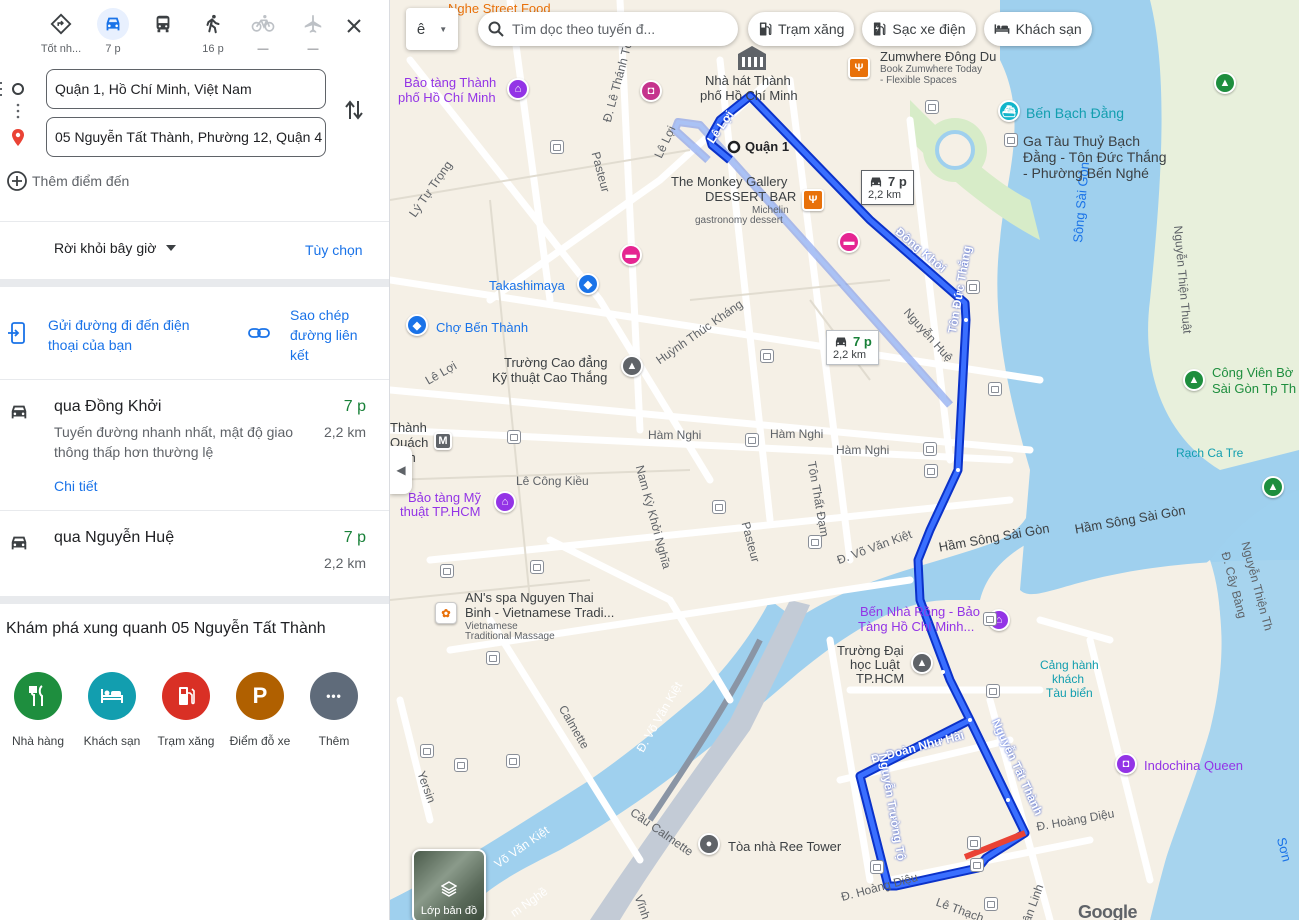  What do you see at coordinates (186, 710) in the screenshot?
I see `category-gas: Trạm xăng` at bounding box center [186, 710].